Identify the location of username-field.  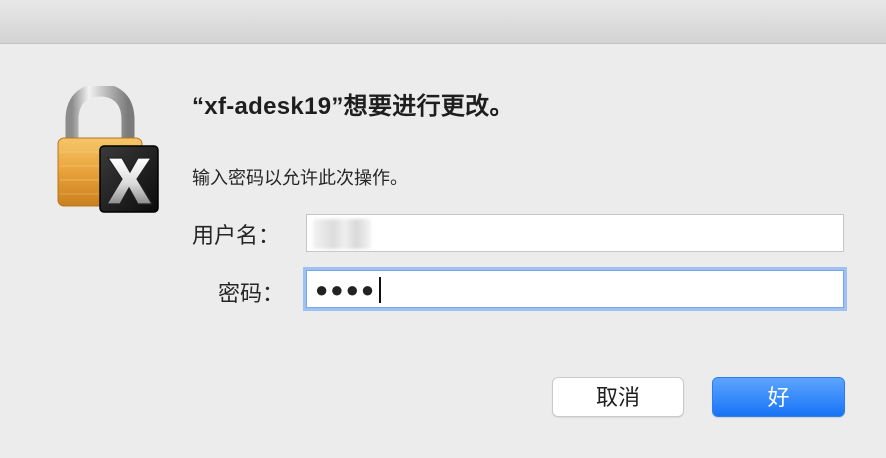
(575, 233).